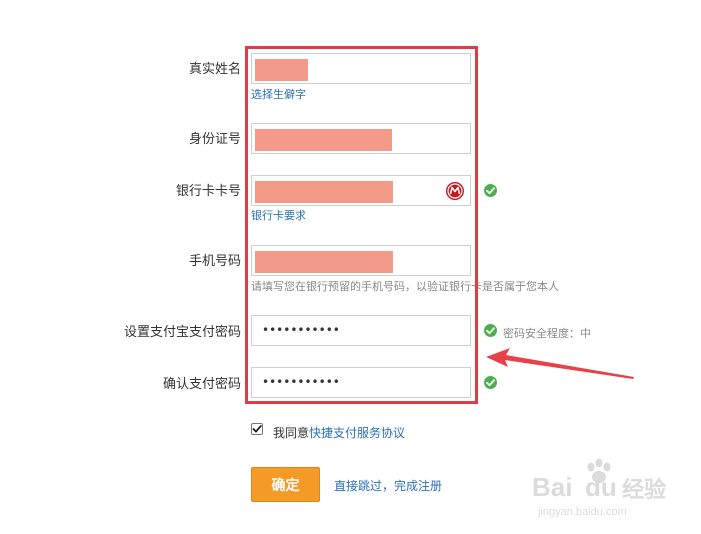  I want to click on bank-card-requirements-link: 银行卡要求, so click(278, 216).